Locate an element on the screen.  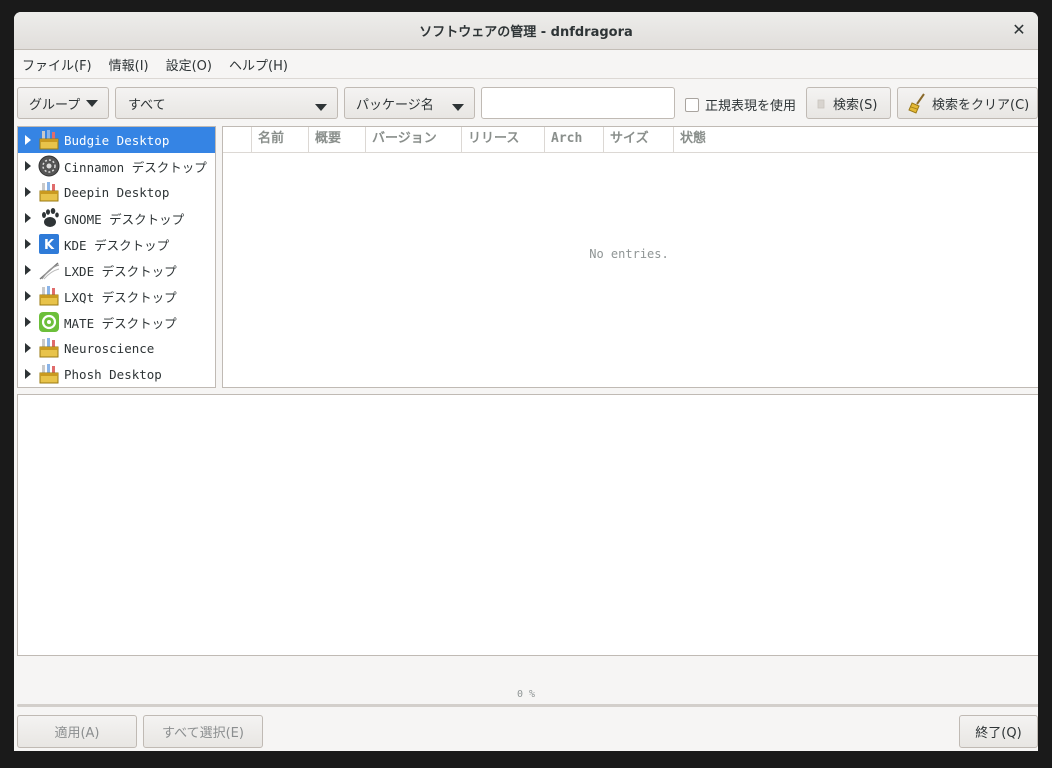
group-label: LXDE デスクトップ is located at coordinates (120, 271).